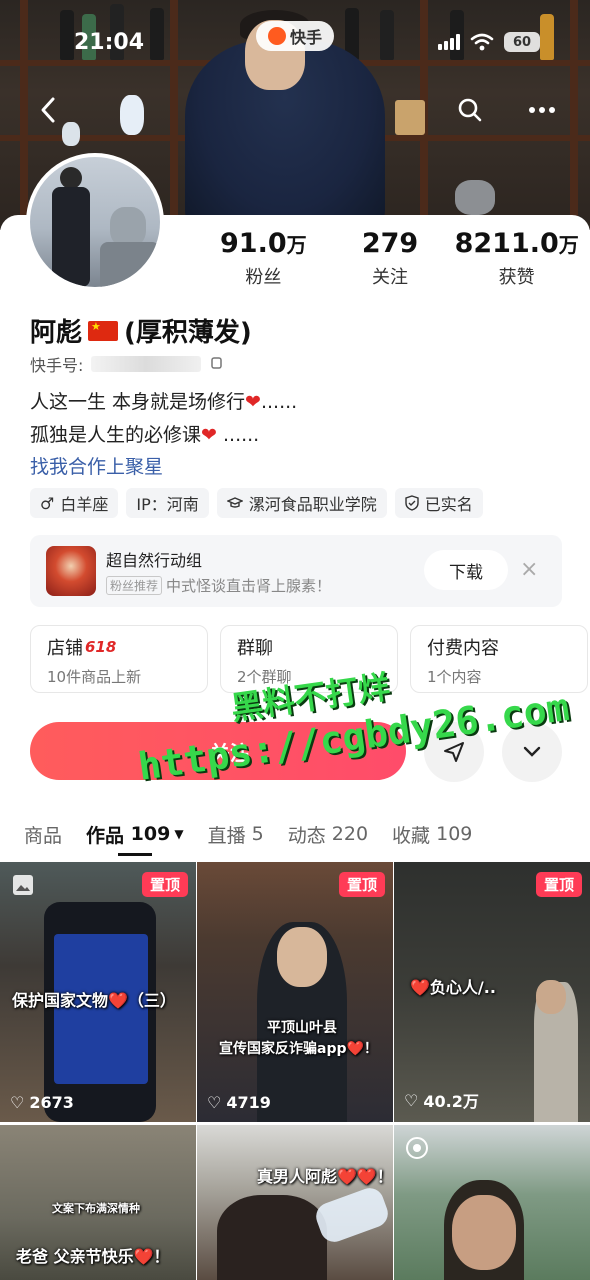 The height and width of the screenshot is (1280, 590). I want to click on tag-ip-location: IP：河南, so click(167, 503).